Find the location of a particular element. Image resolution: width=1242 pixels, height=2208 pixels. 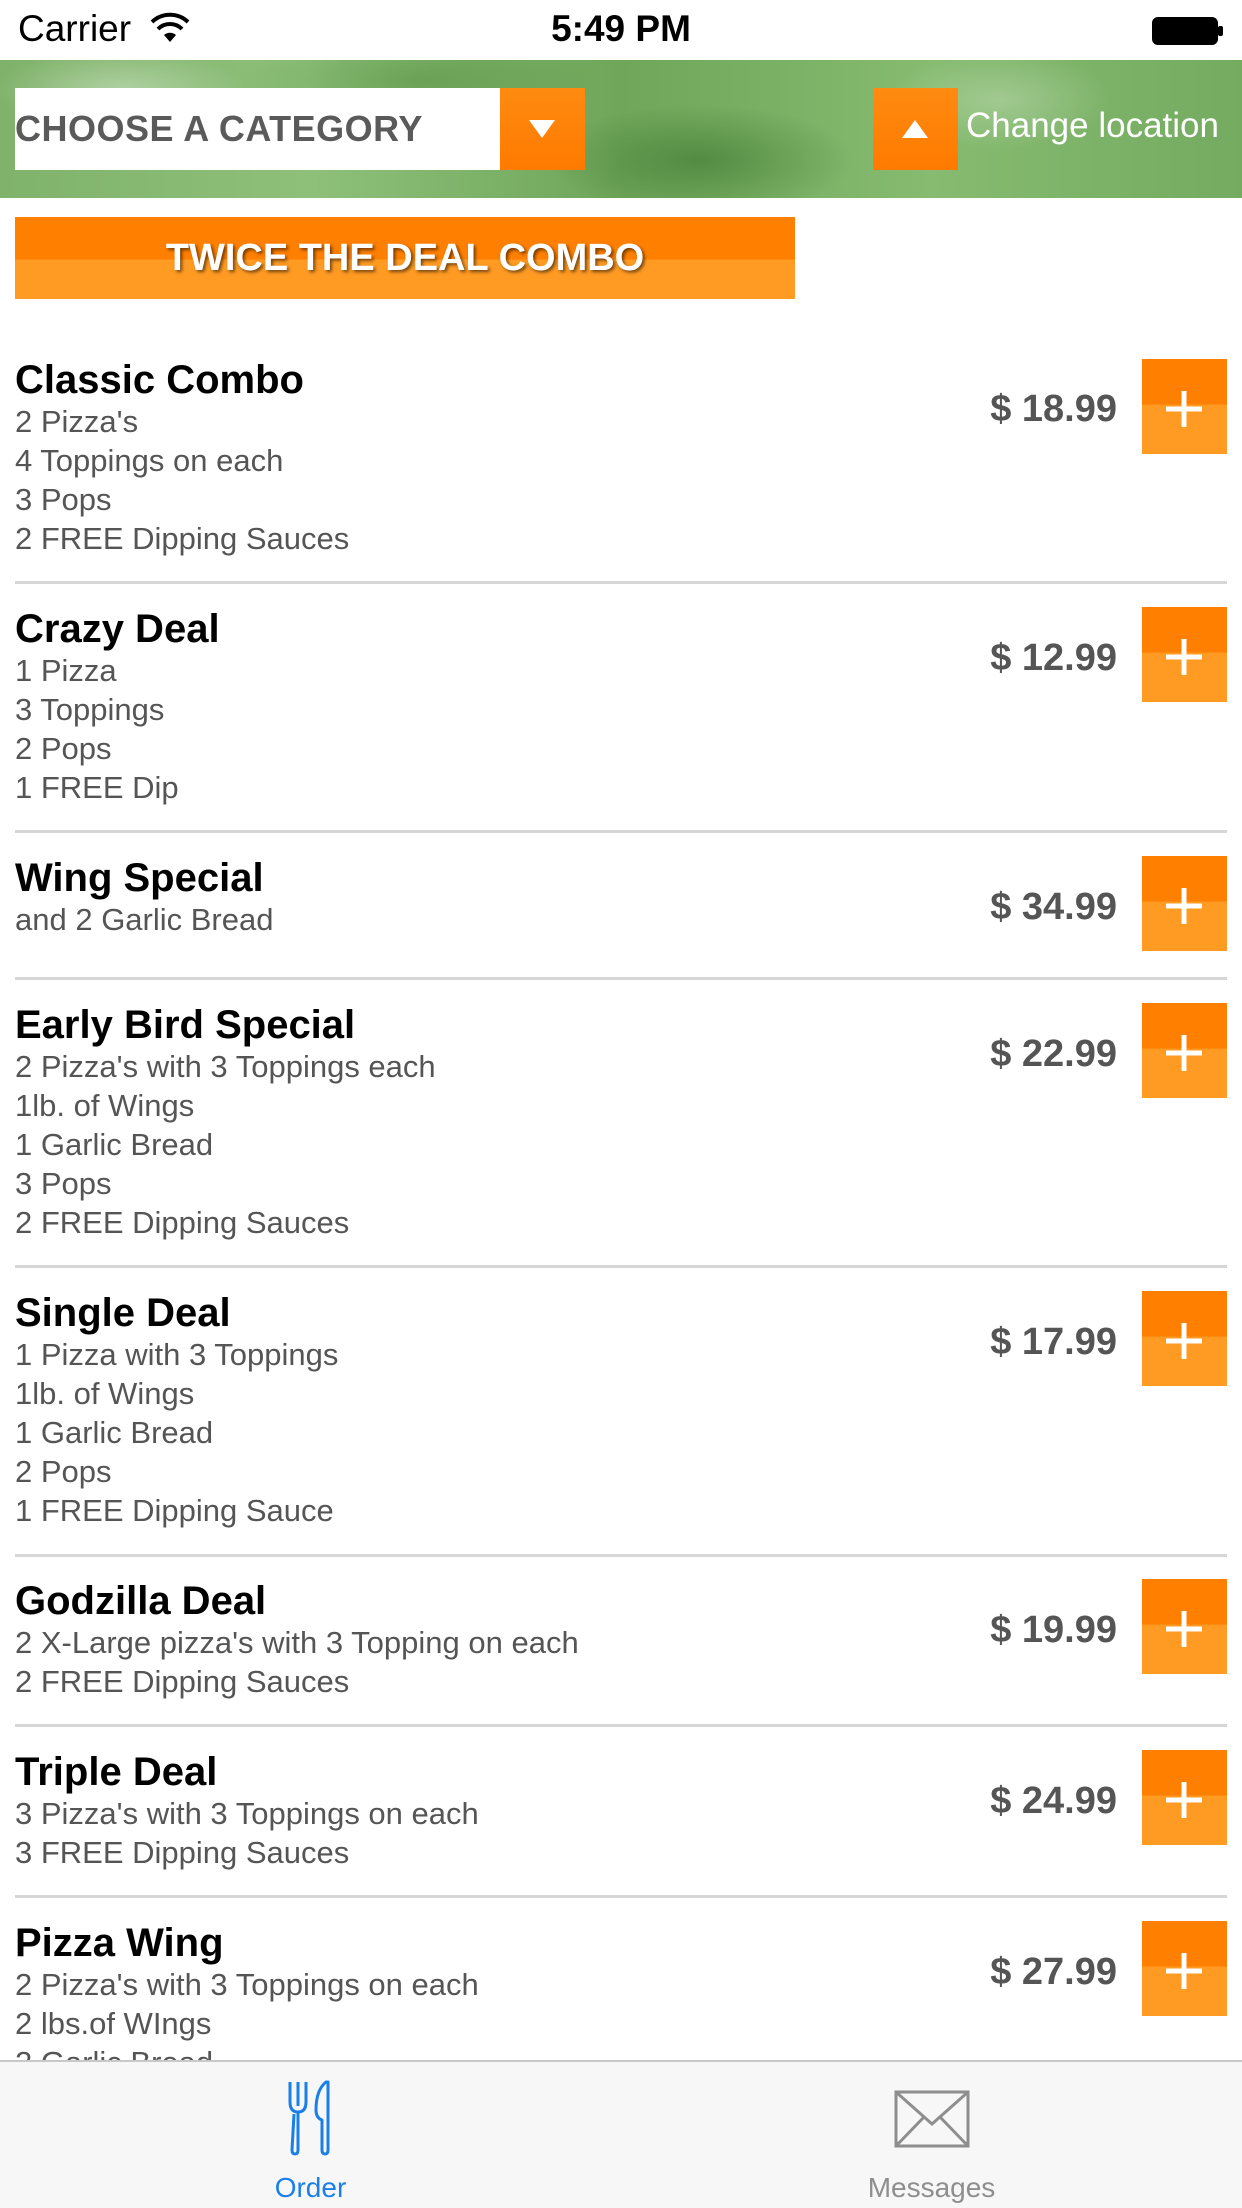

menu-item: Wing Special and 2 Garlic Bread $ 34.99 is located at coordinates (621, 911).